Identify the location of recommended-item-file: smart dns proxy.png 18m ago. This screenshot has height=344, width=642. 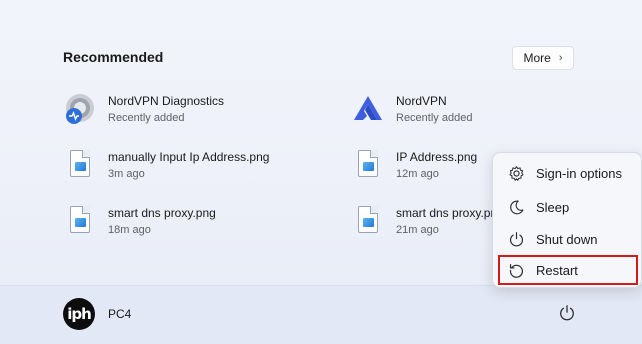
(139, 221).